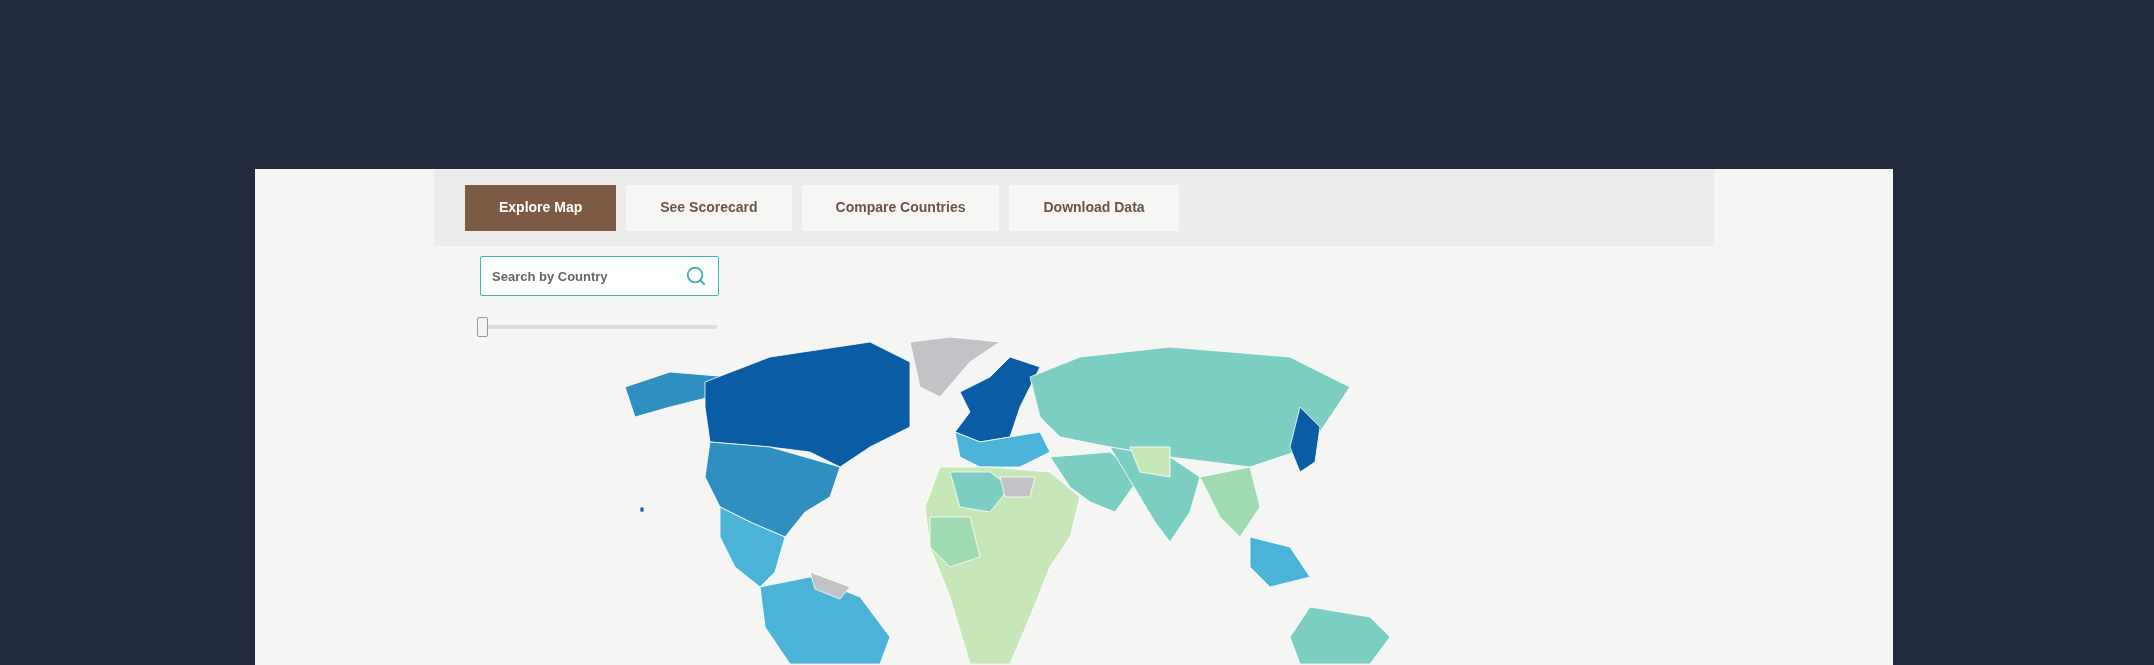 Image resolution: width=2154 pixels, height=665 pixels. I want to click on tab: Download Data, so click(1094, 207).